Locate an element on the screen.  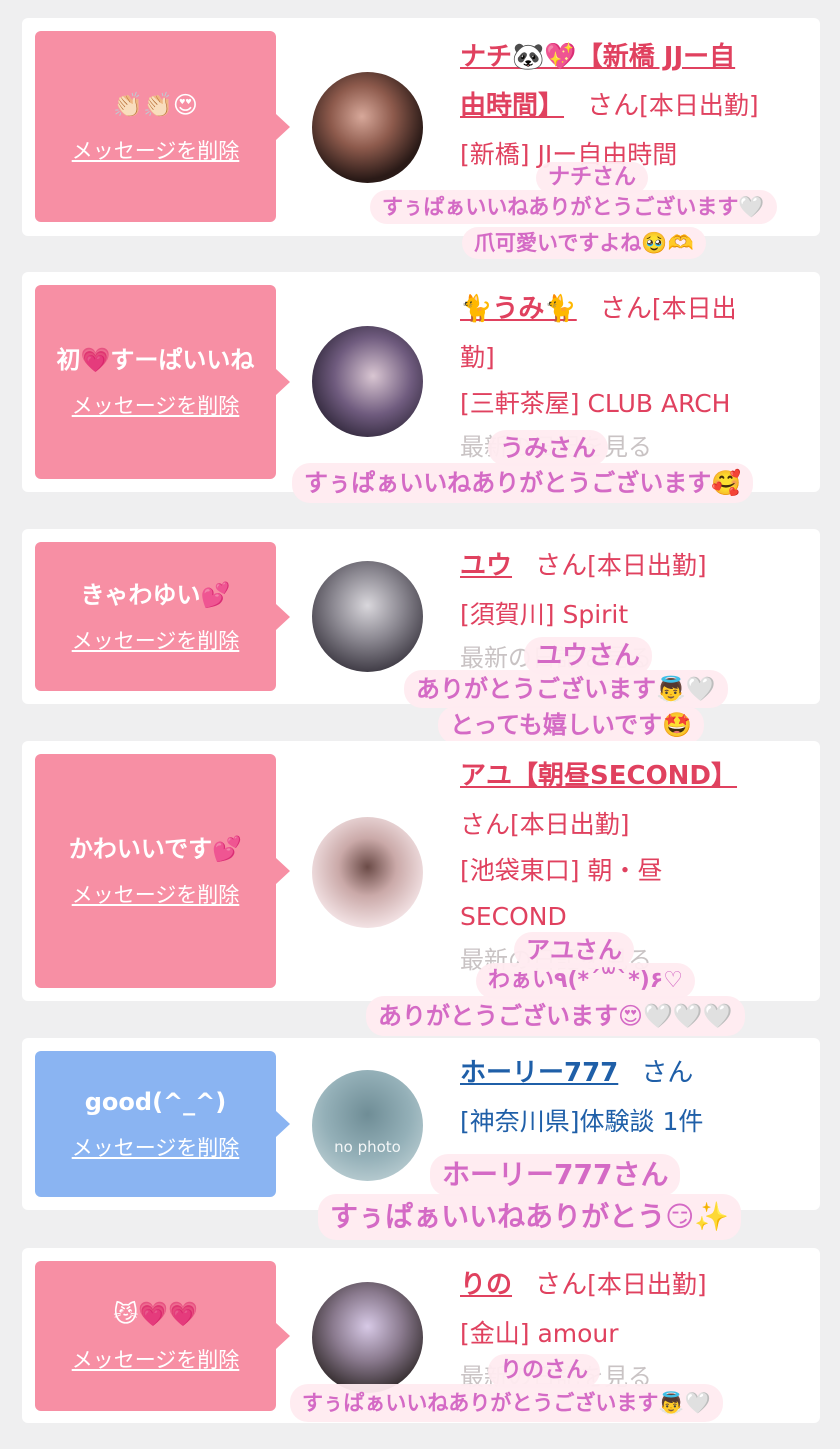
overlay-caption: わぁい٩(*´꒳`*)۶♡ is located at coordinates (585, 981).